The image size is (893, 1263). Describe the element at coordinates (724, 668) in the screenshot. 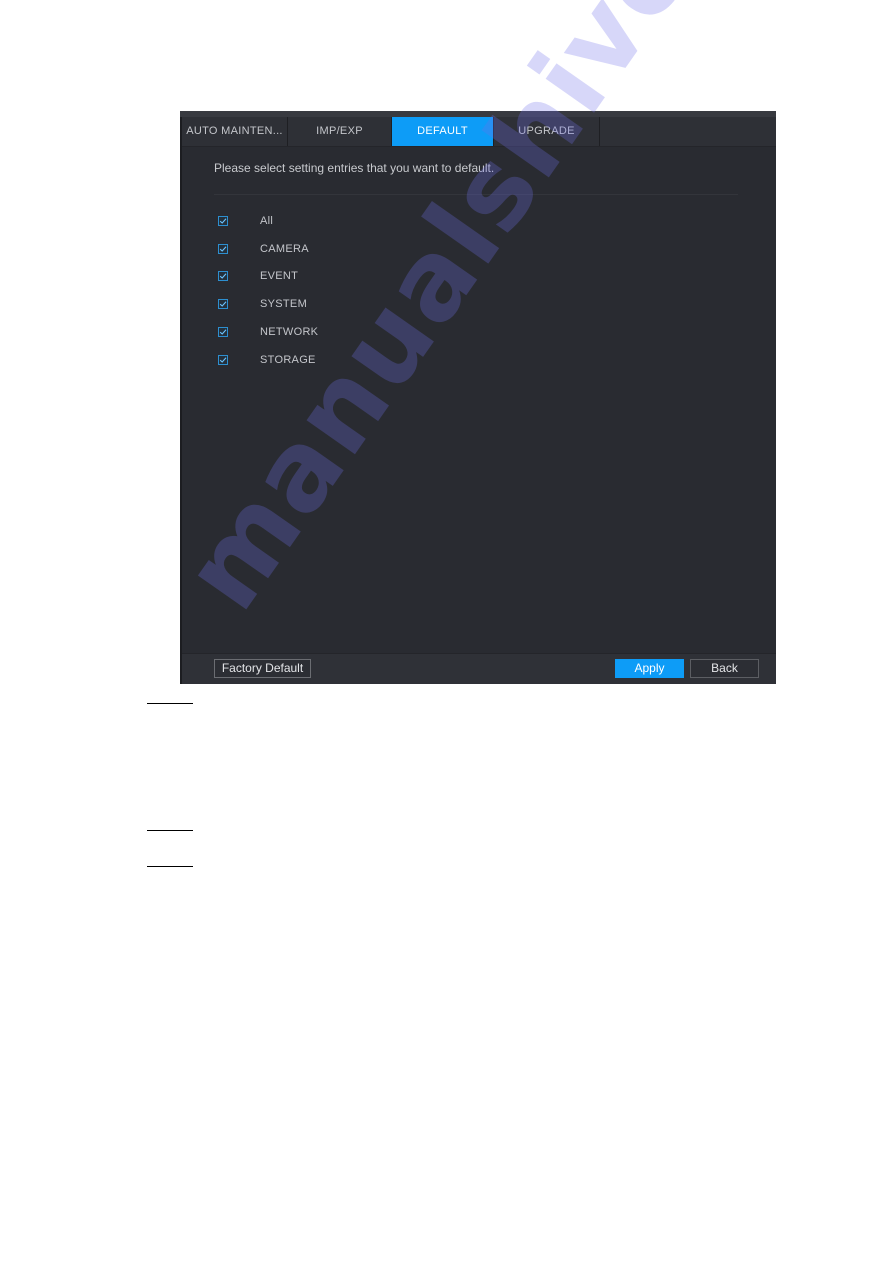

I see `back-button: Back` at that location.